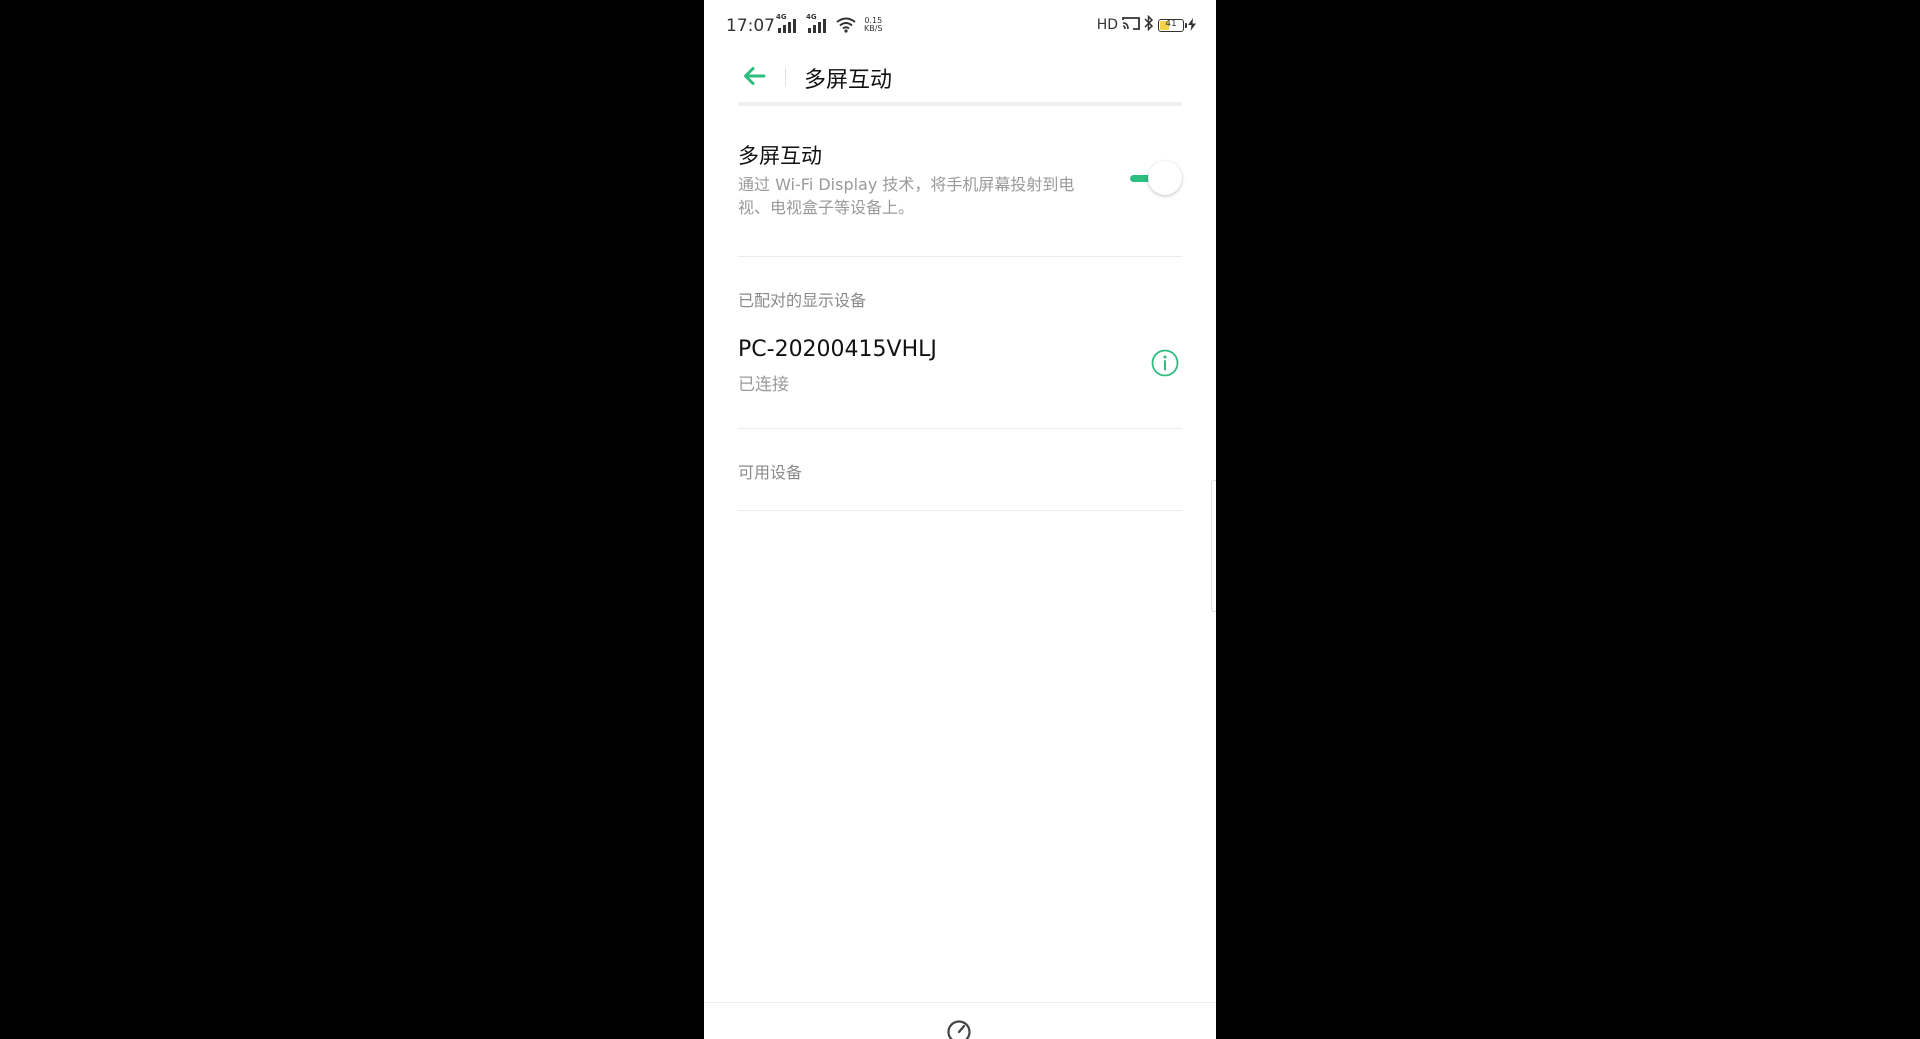  I want to click on battery-icon: 41, so click(1172, 25).